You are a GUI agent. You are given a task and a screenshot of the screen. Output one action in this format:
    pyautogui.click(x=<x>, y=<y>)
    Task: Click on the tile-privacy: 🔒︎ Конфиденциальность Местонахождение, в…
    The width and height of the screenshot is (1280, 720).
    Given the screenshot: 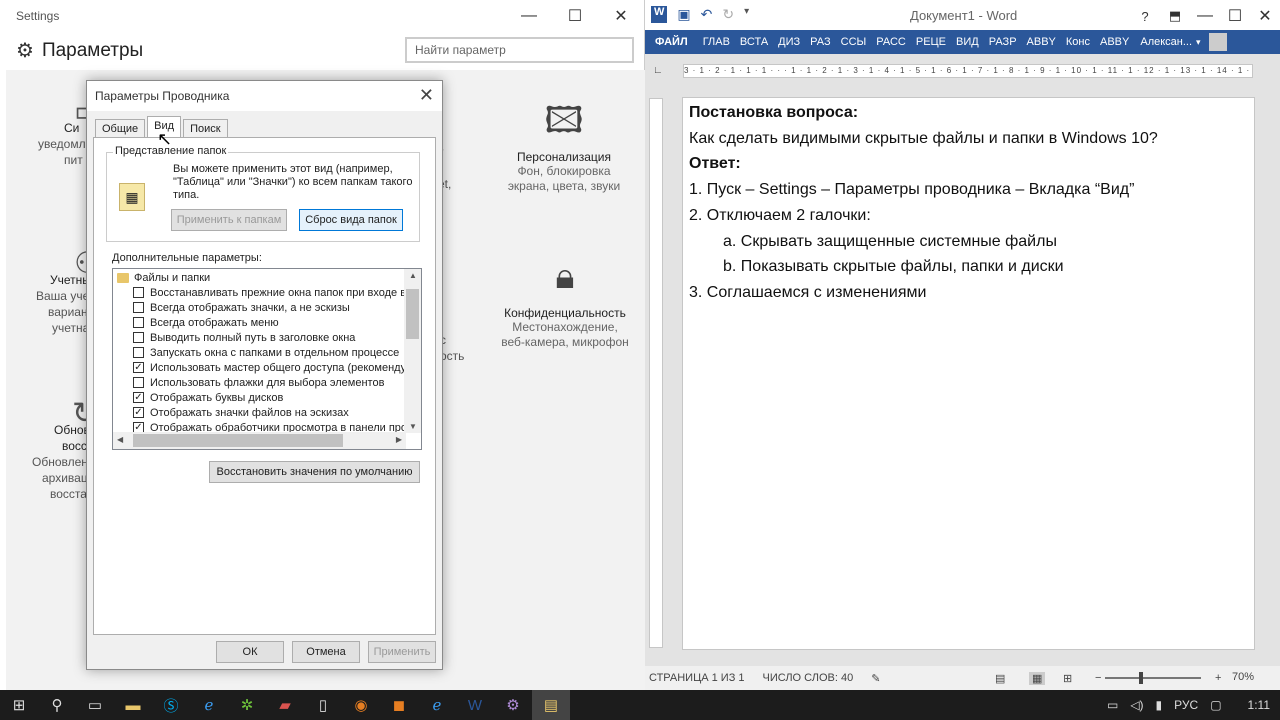 What is the action you would take?
    pyautogui.click(x=565, y=301)
    